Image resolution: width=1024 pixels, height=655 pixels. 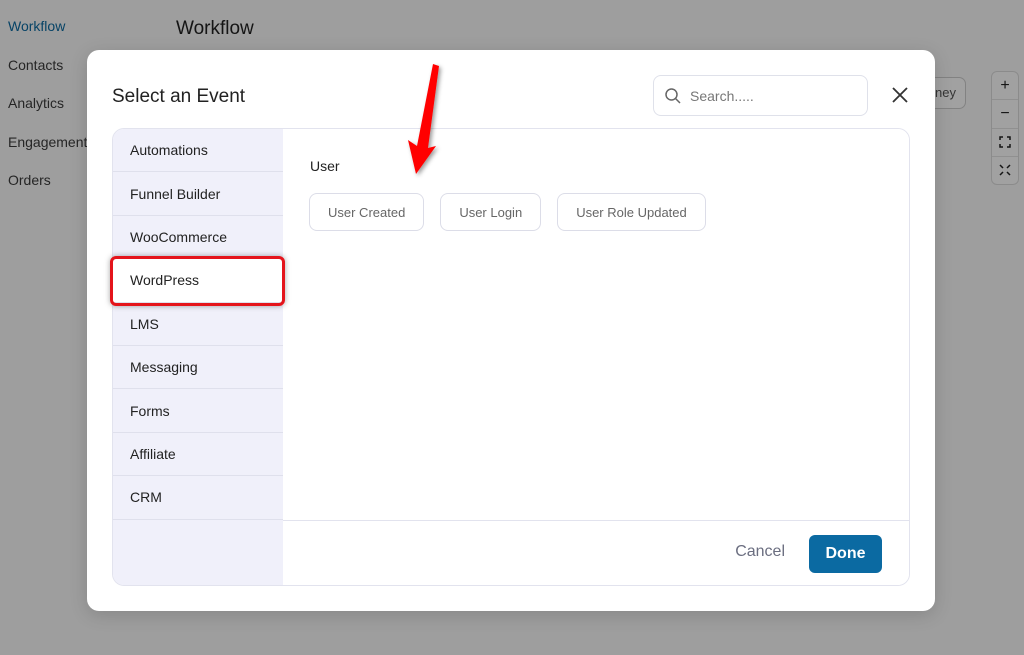 What do you see at coordinates (760, 552) in the screenshot?
I see `cancel-button: Cancel` at bounding box center [760, 552].